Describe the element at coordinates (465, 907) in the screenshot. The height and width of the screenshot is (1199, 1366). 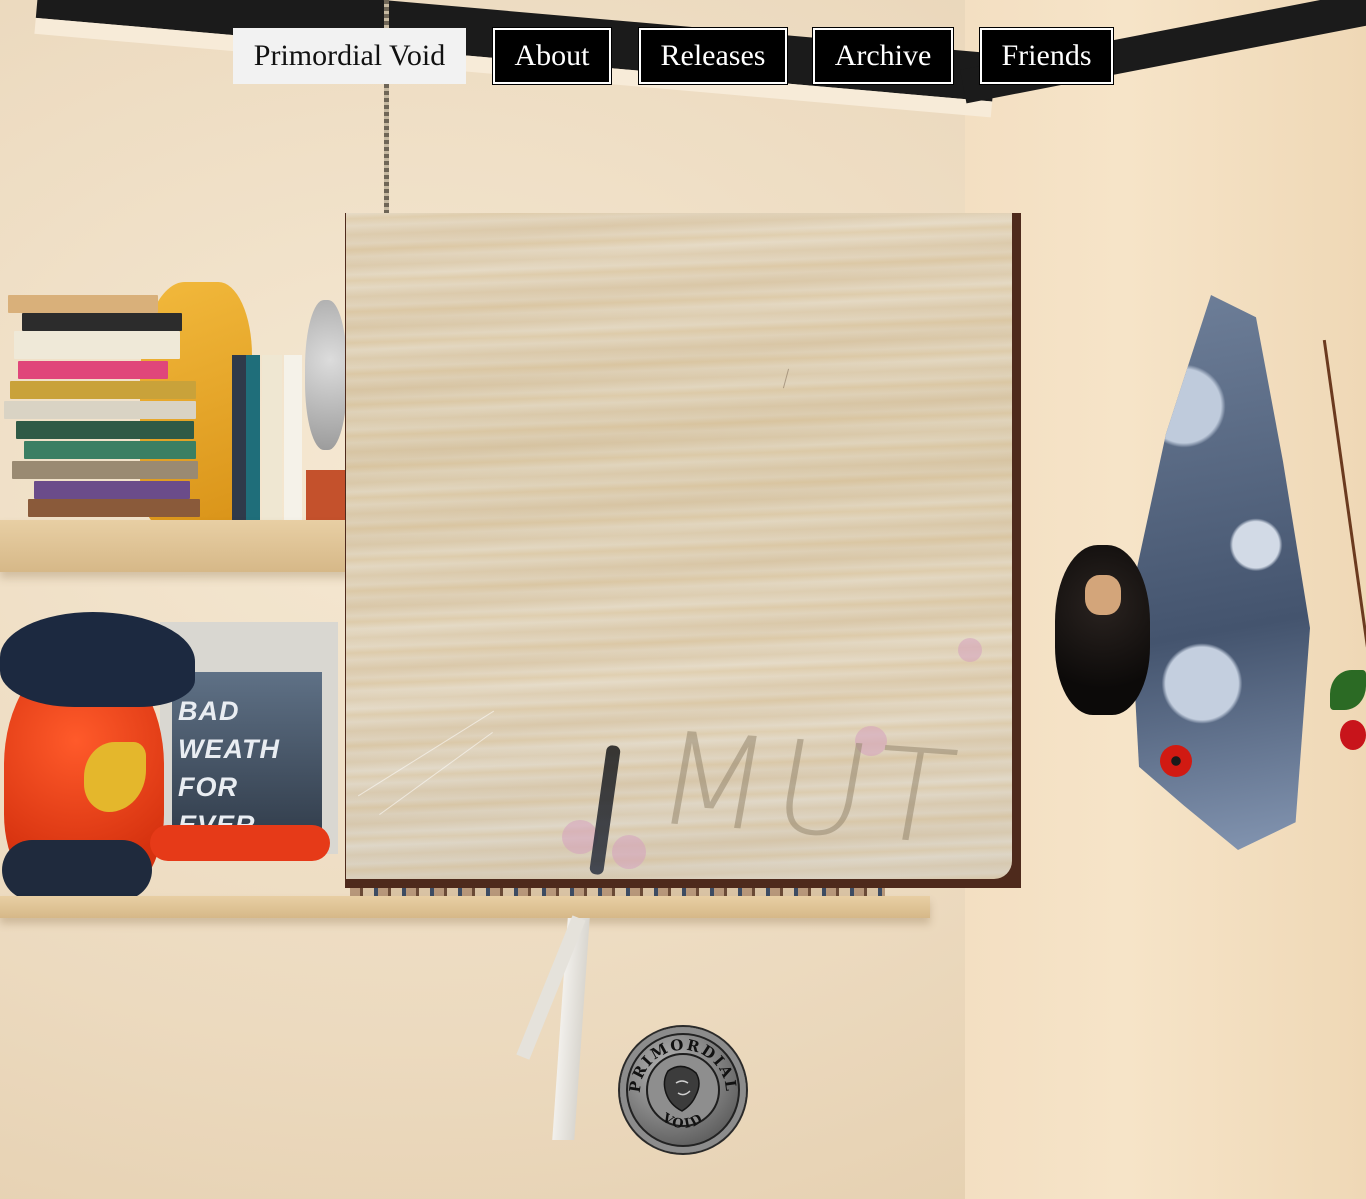
I see `shelf-bottom` at that location.